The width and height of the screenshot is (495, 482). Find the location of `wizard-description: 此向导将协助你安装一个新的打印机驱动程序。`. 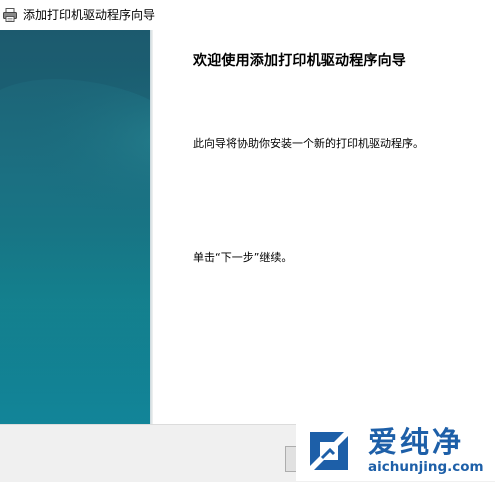

wizard-description: 此向导将协助你安装一个新的打印机驱动程序。 is located at coordinates (308, 143).